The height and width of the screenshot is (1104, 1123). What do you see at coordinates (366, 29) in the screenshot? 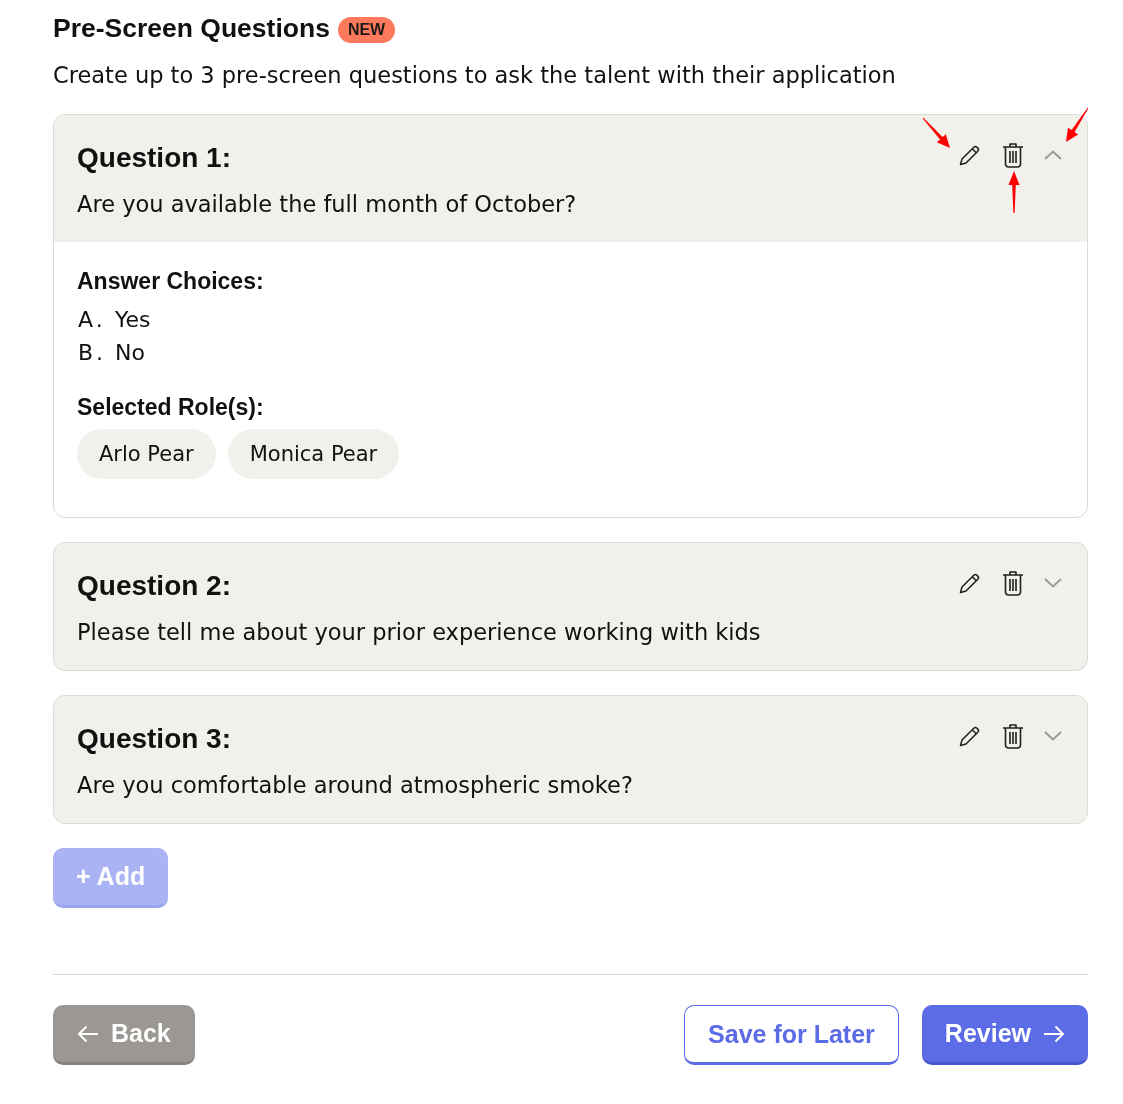
I see `new-badge: NEW` at bounding box center [366, 29].